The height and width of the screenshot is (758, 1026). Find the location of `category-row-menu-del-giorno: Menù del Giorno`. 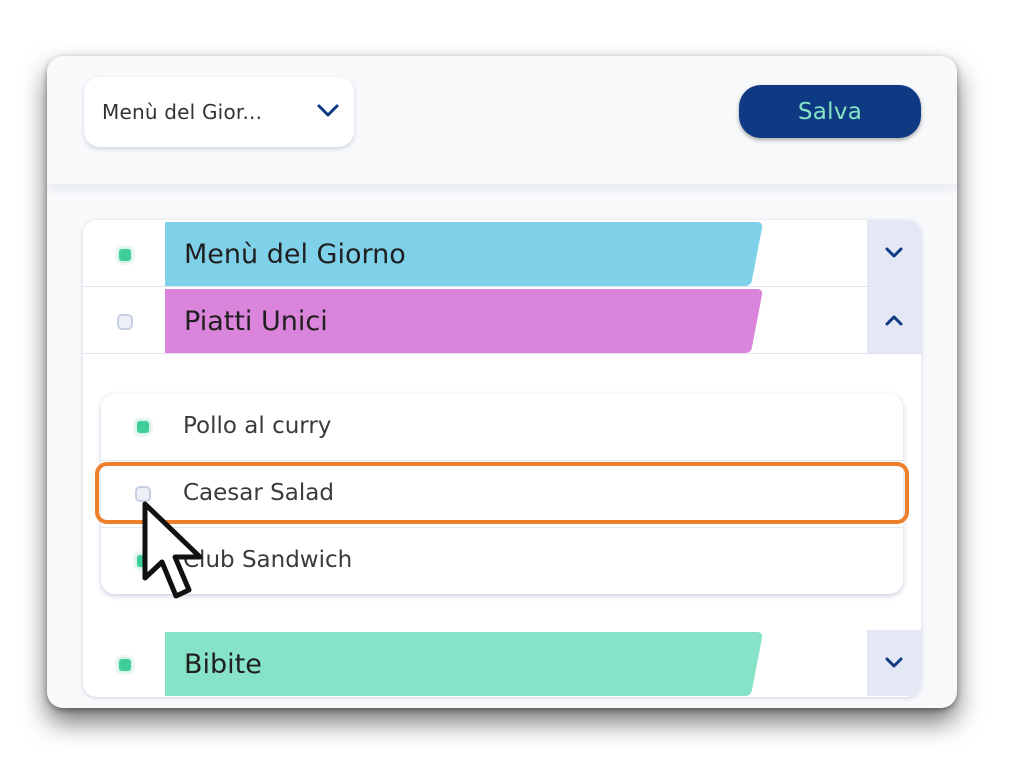

category-row-menu-del-giorno: Menù del Giorno is located at coordinates (502, 253).